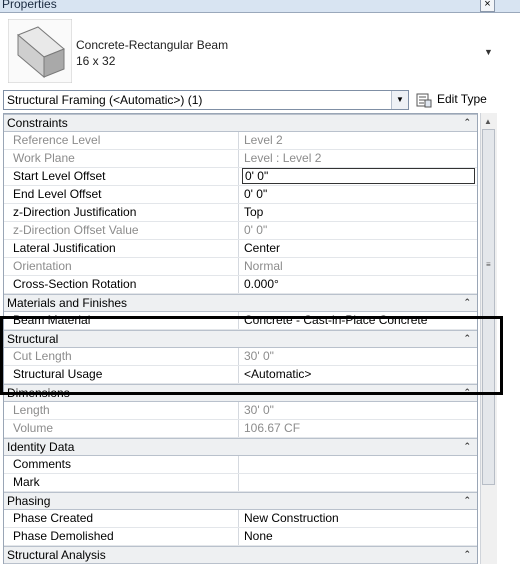 The height and width of the screenshot is (564, 520). Describe the element at coordinates (240, 159) in the screenshot. I see `property-row: Work Plane Level : Level 2` at that location.